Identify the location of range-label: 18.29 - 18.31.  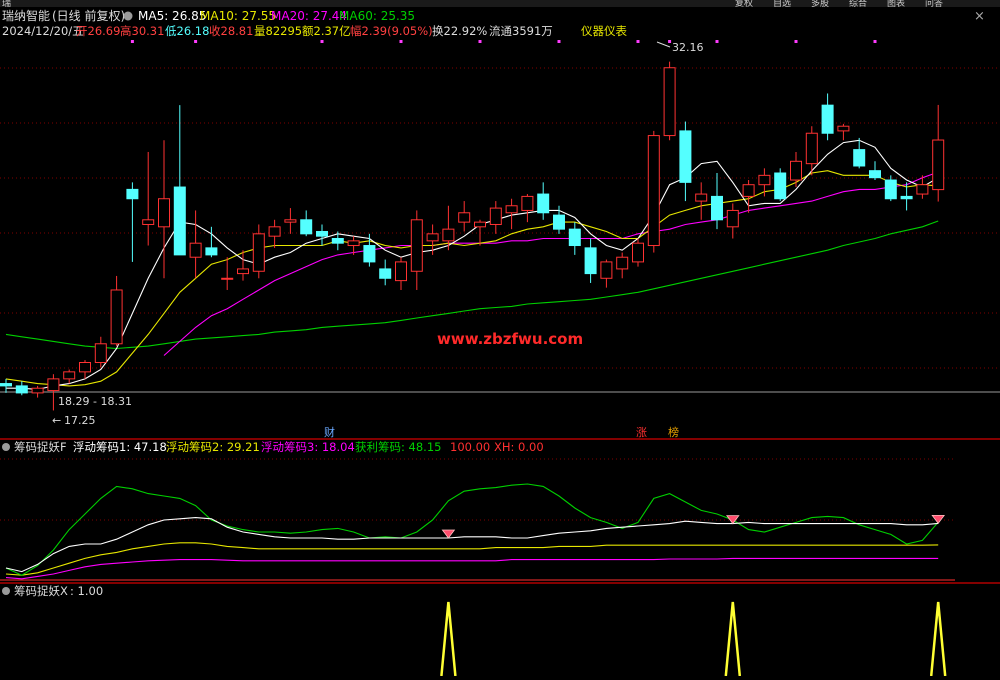
(95, 401).